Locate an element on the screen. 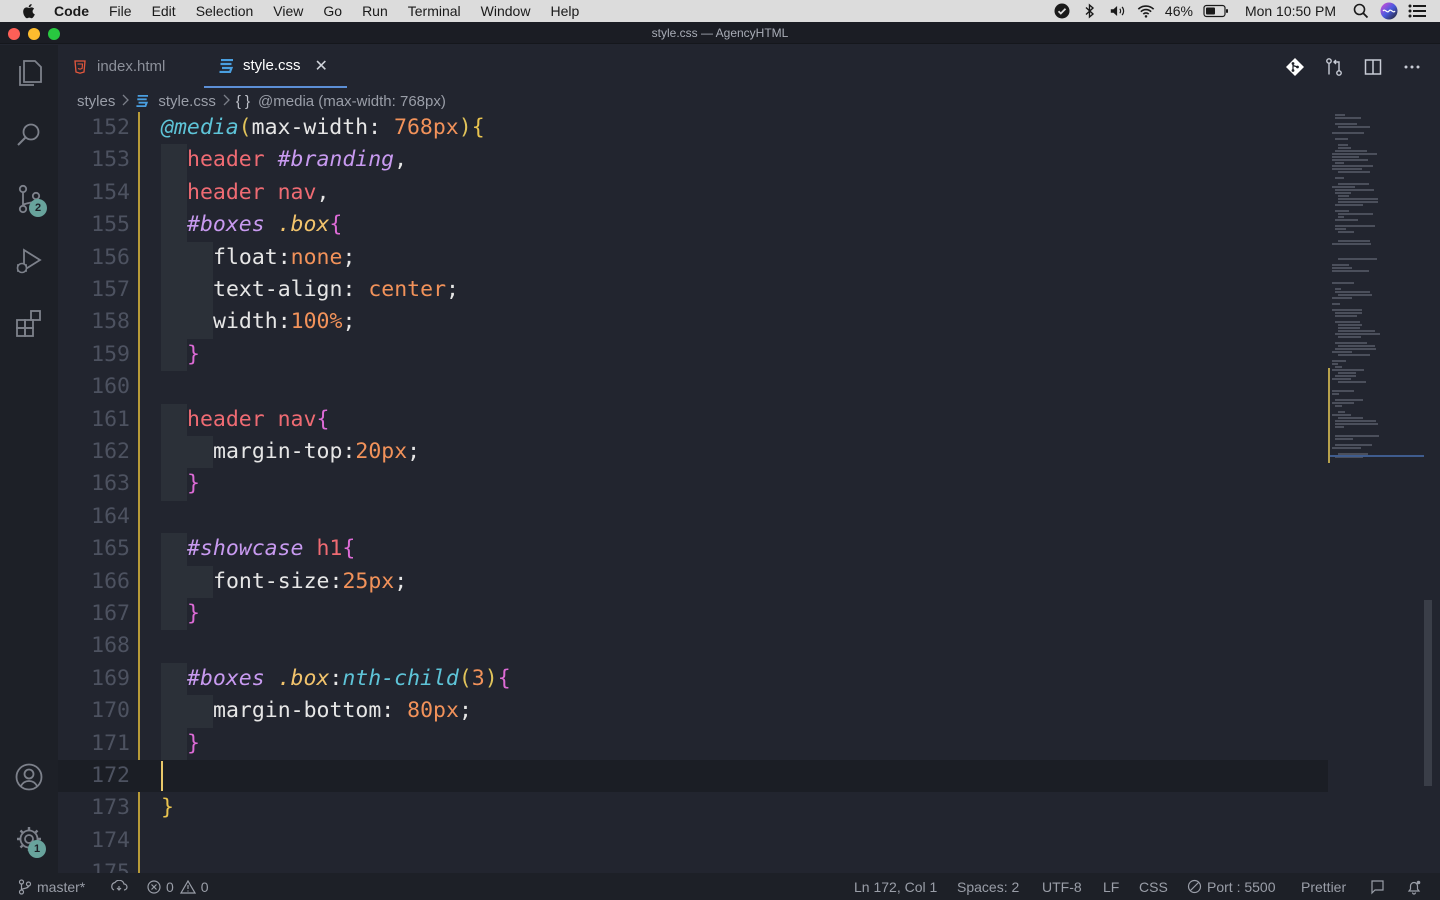 Image resolution: width=1440 pixels, height=900 pixels. menu-terminal: Terminal is located at coordinates (434, 11).